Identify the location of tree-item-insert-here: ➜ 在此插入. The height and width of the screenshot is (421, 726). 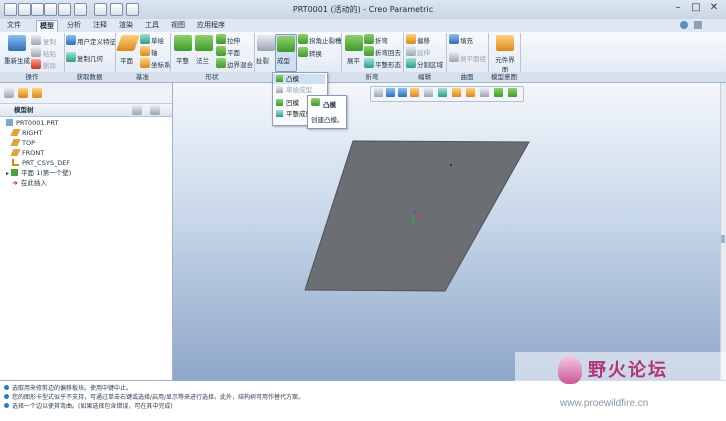
(29, 183).